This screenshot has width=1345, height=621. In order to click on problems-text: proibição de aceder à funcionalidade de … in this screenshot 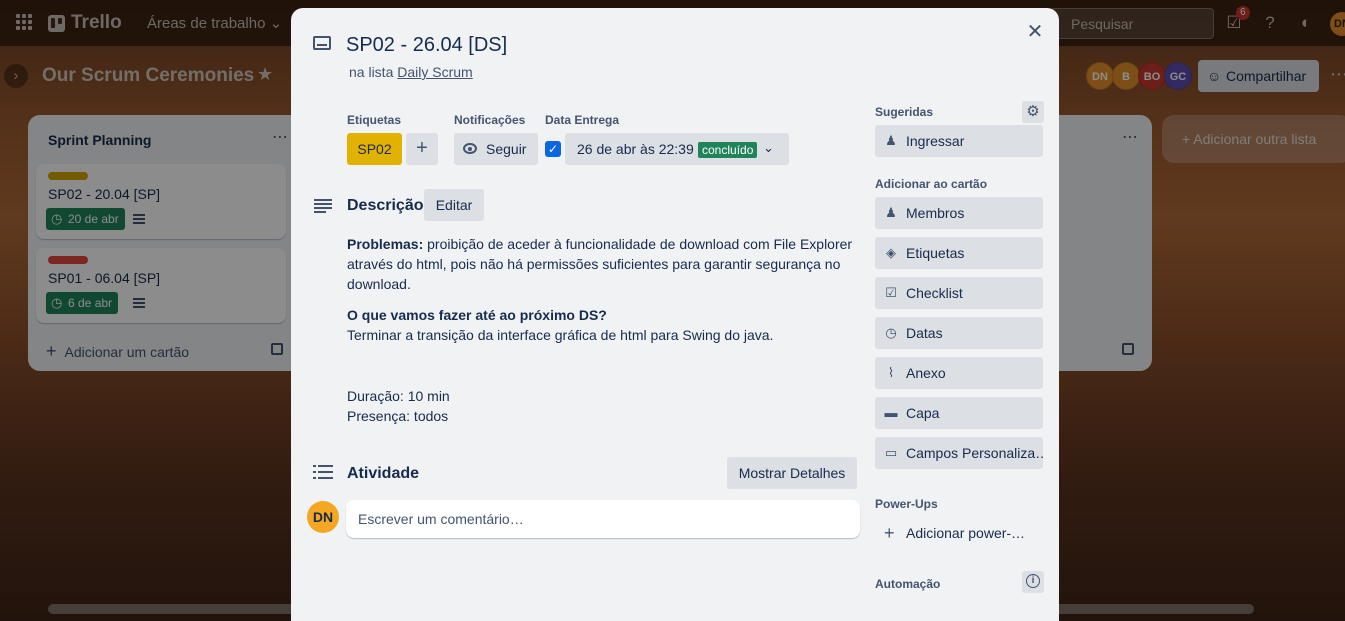, I will do `click(600, 264)`.